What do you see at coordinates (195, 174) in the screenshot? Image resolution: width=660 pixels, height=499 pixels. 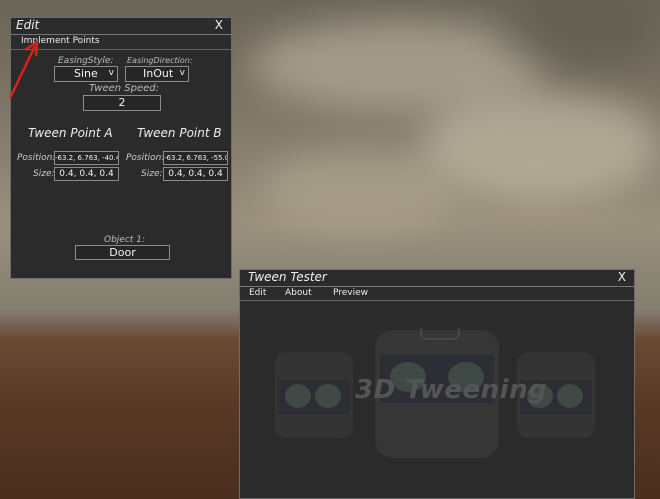 I see `point-b-size-input: 0.4, 0.4, 0.4` at bounding box center [195, 174].